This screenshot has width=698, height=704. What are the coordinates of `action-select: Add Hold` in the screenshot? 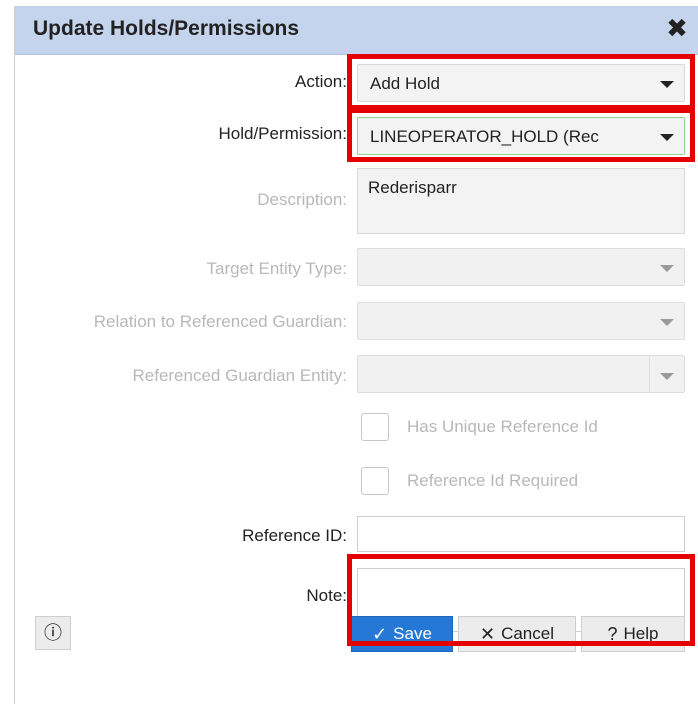 It's located at (521, 83).